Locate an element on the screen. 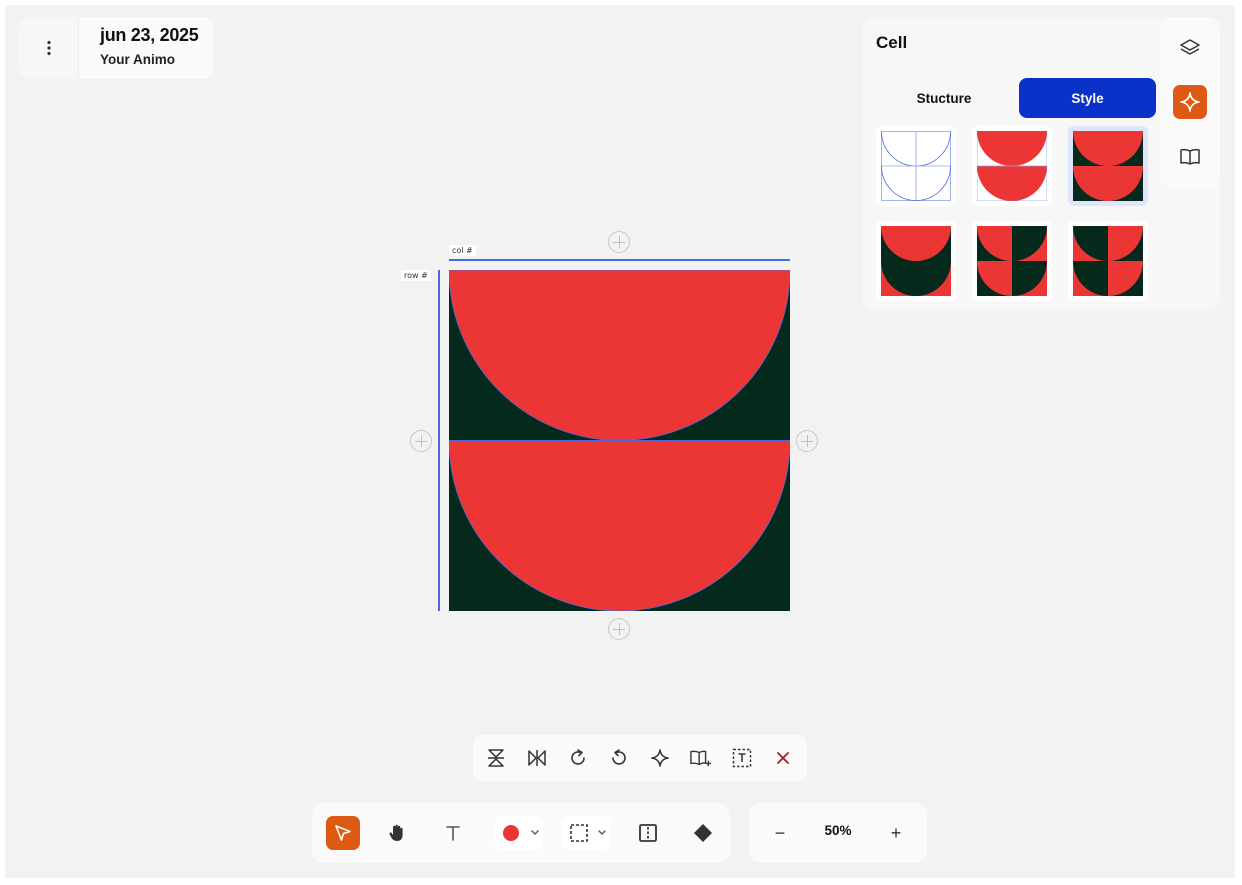 The height and width of the screenshot is (885, 1242). swatch-red-white-preview is located at coordinates (1012, 166).